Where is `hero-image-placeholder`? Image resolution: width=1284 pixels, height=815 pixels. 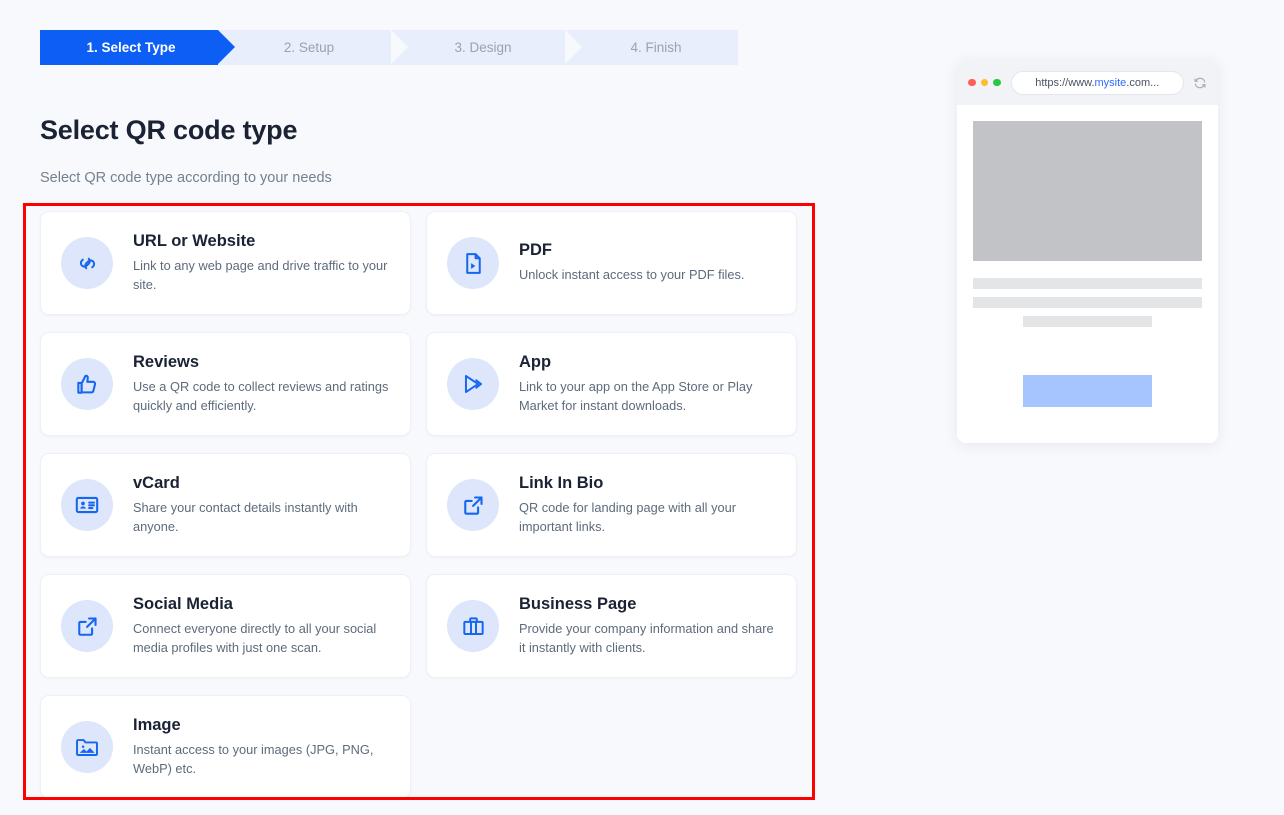 hero-image-placeholder is located at coordinates (1087, 191).